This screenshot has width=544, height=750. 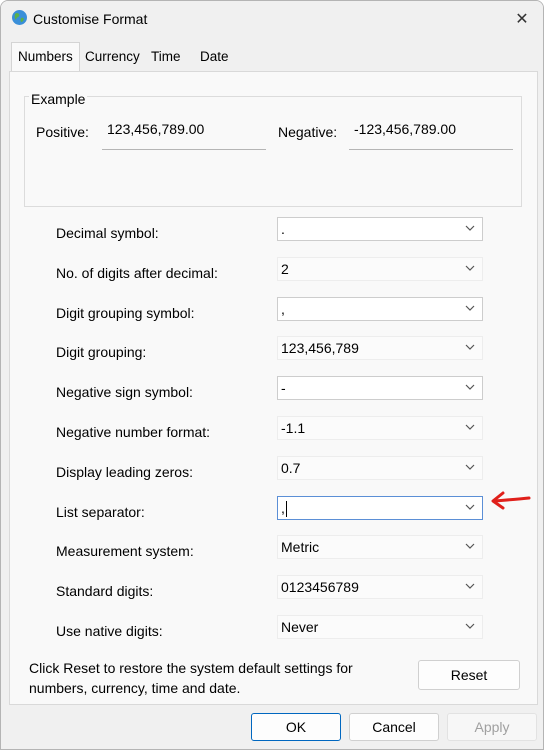 I want to click on label-digit-grouping: Digit grouping:, so click(x=101, y=352).